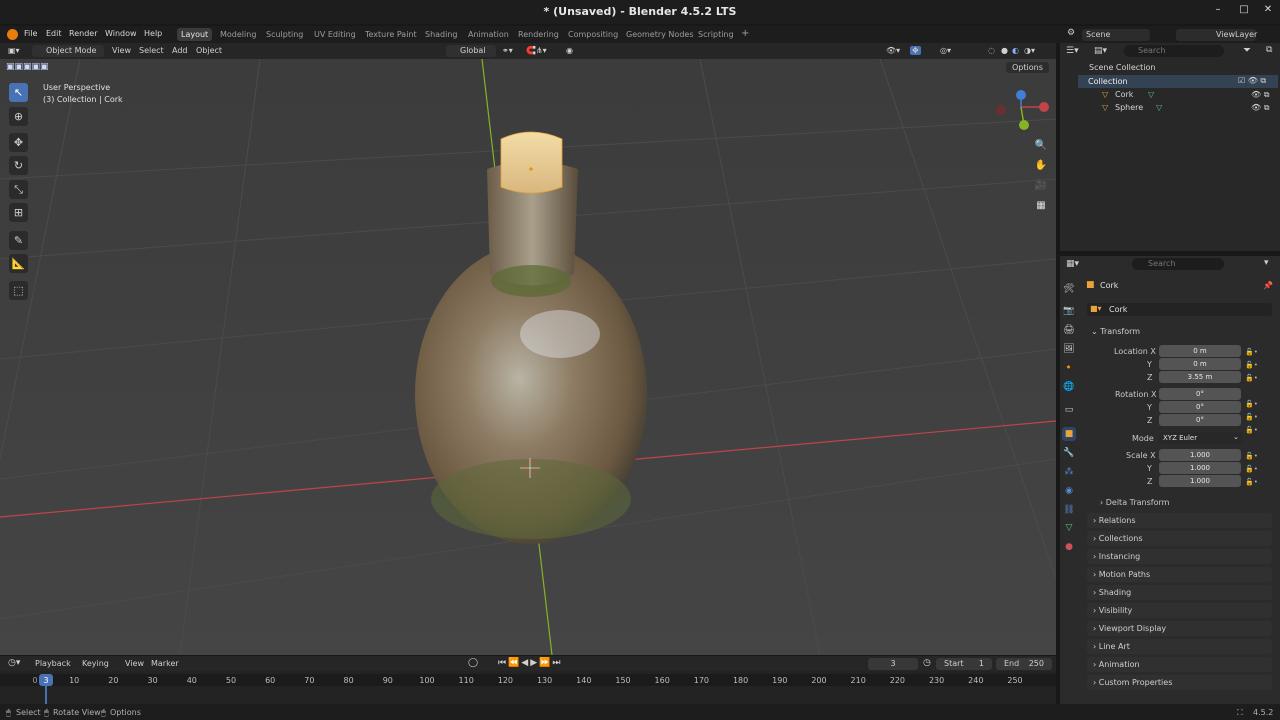 The image size is (1280, 720). I want to click on panel-viewport-display: › Viewport Display, so click(1179, 628).